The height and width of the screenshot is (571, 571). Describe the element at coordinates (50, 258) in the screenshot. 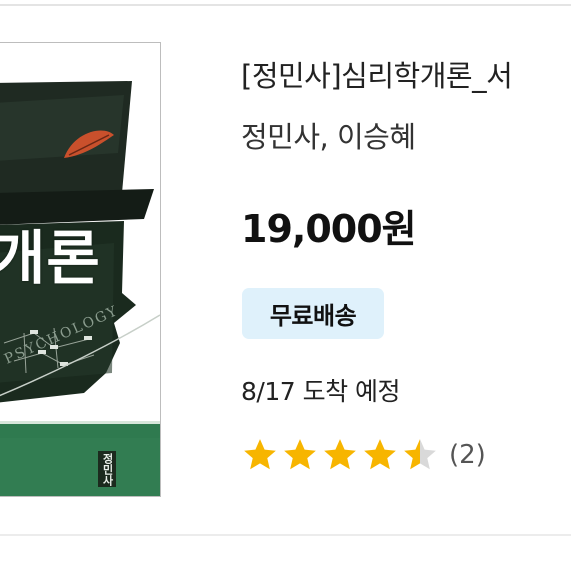

I see `cover-title-text: 개론` at that location.